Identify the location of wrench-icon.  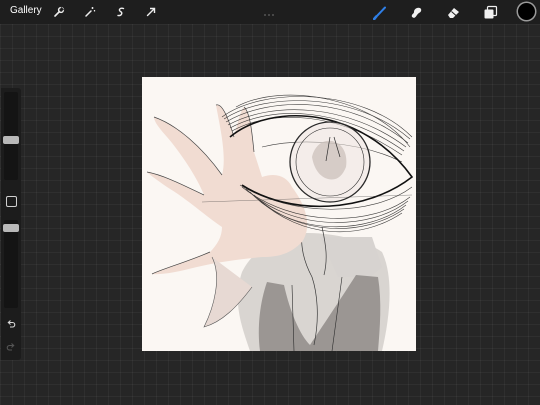
(59, 12).